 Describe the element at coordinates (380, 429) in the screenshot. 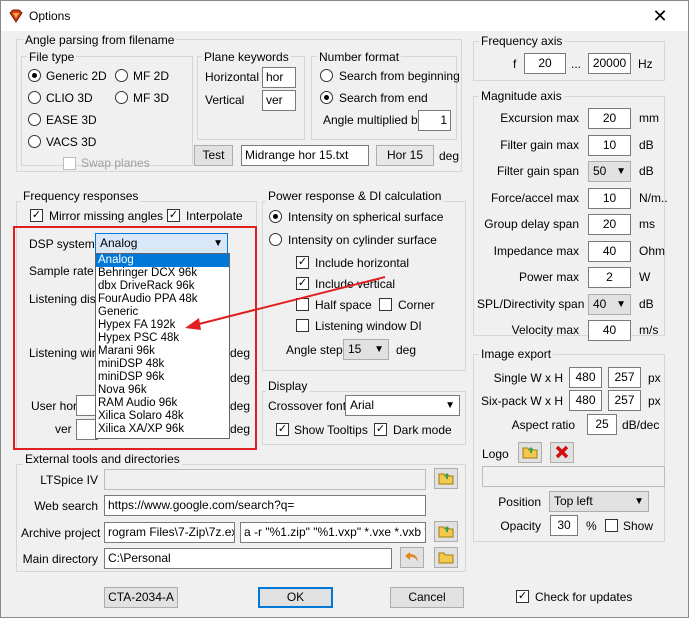

I see `dark-mode-checkbox: ✓` at that location.